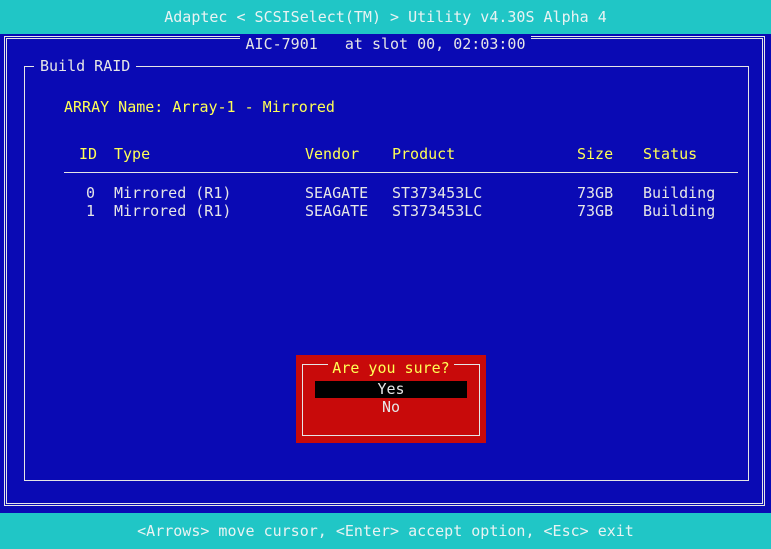 This screenshot has height=549, width=771. I want to click on panel-title: Build RAID, so click(85, 66).